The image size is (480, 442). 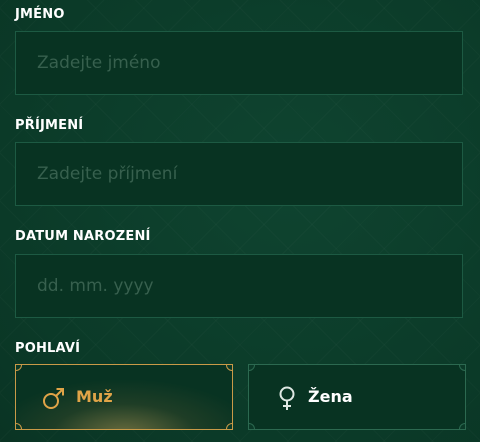 What do you see at coordinates (287, 398) in the screenshot?
I see `female-symbol-icon` at bounding box center [287, 398].